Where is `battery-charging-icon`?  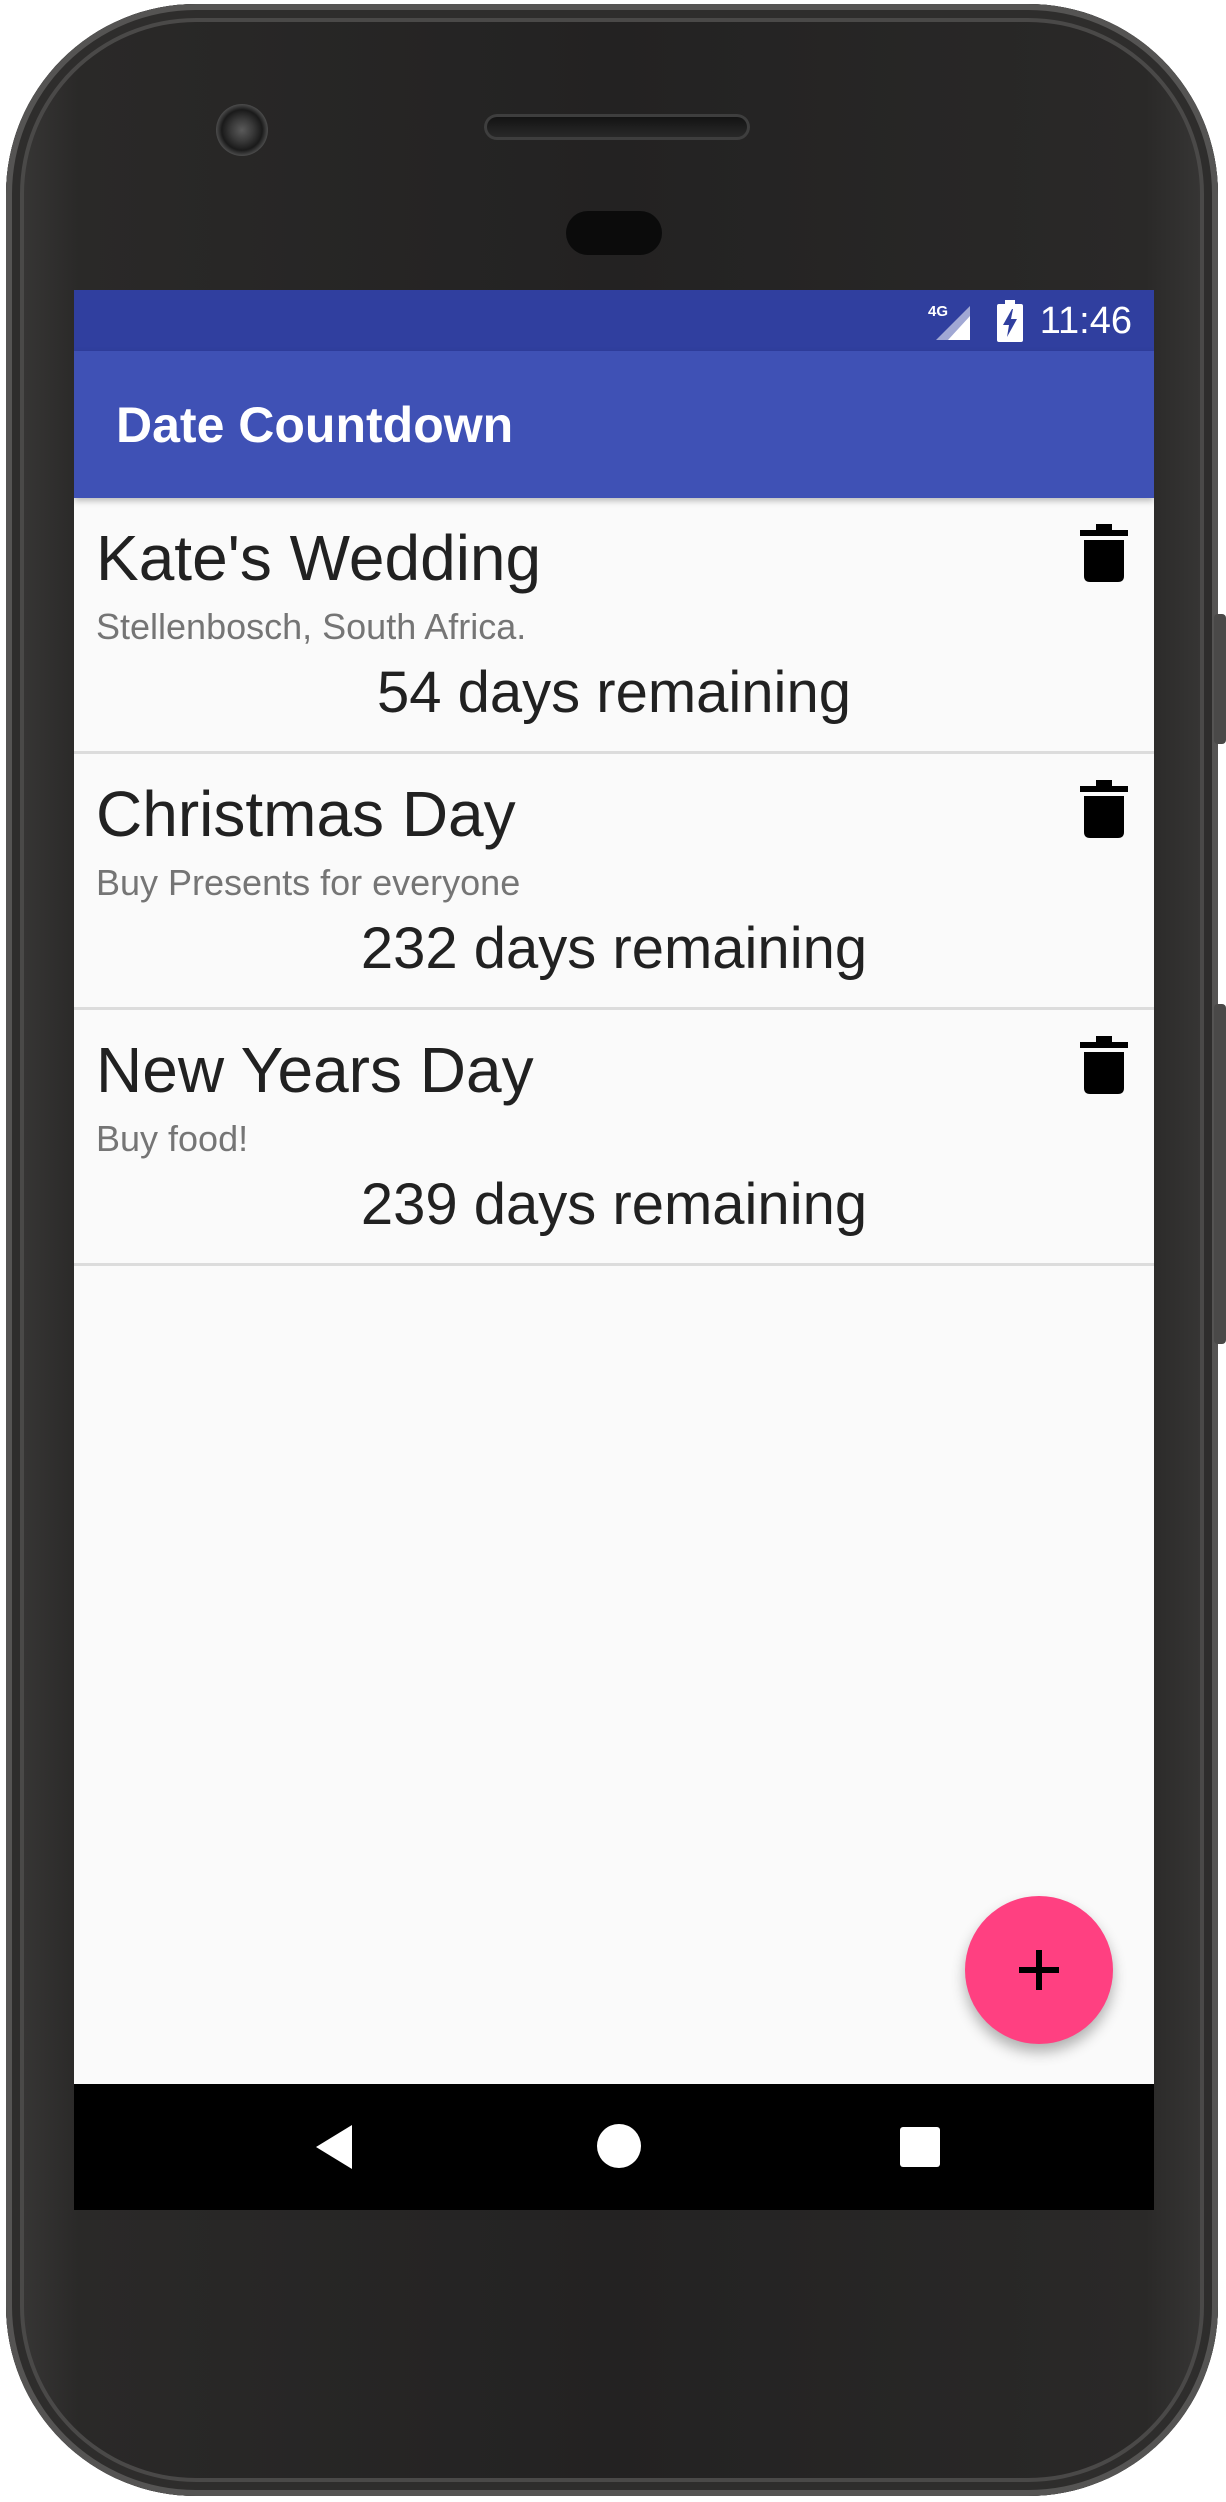
battery-charging-icon is located at coordinates (1010, 321).